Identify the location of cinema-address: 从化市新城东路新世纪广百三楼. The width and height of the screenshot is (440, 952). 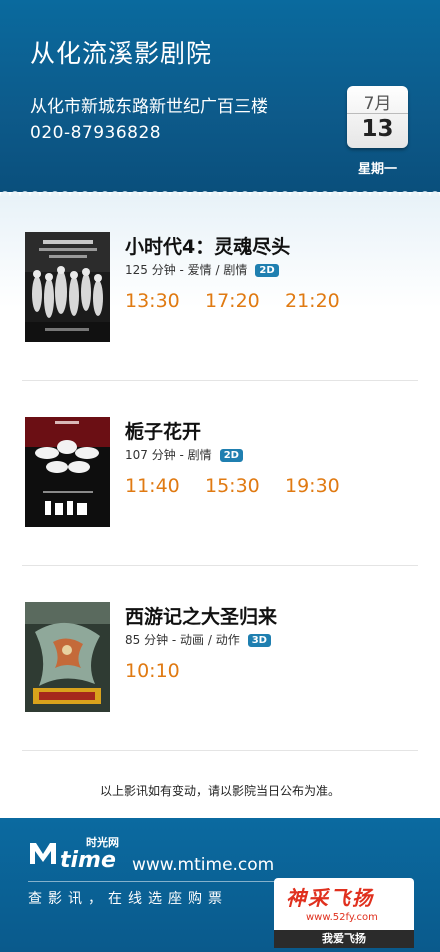
(149, 107).